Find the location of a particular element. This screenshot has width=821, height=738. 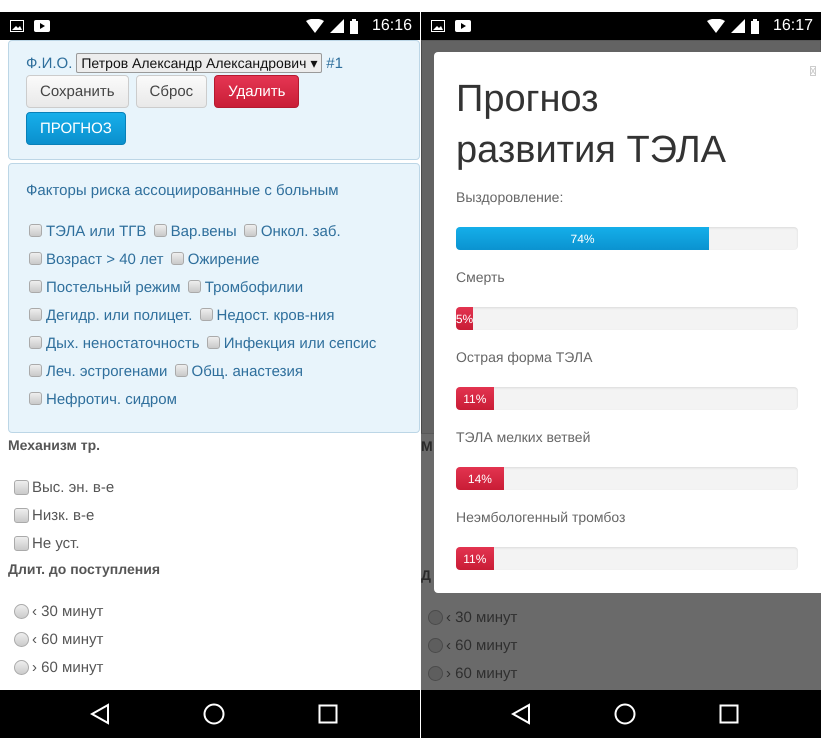

close-icon is located at coordinates (813, 71).